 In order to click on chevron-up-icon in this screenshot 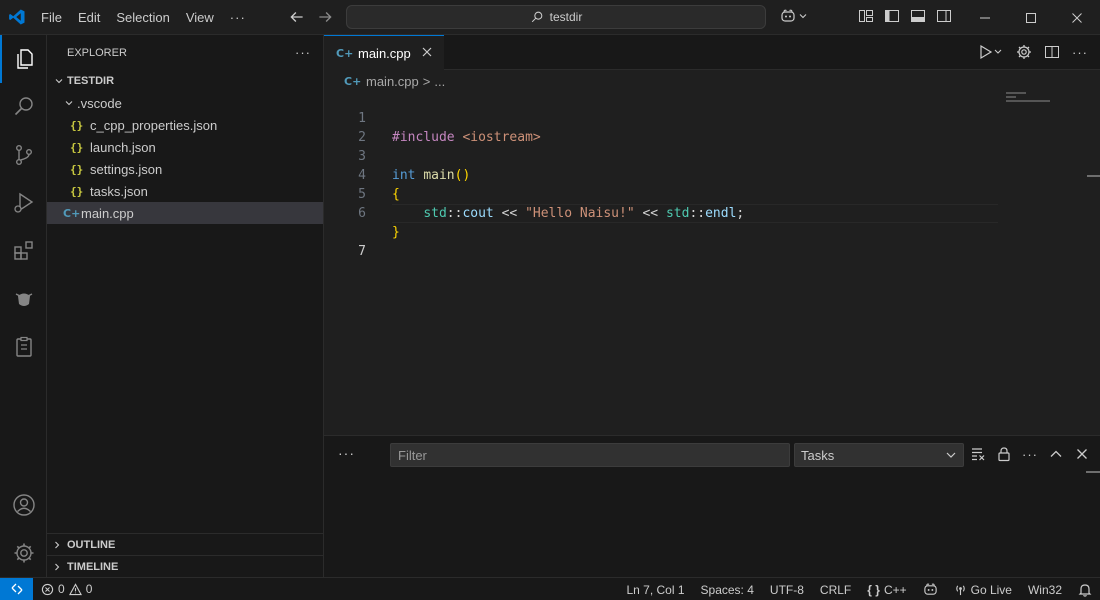, I will do `click(1056, 454)`.